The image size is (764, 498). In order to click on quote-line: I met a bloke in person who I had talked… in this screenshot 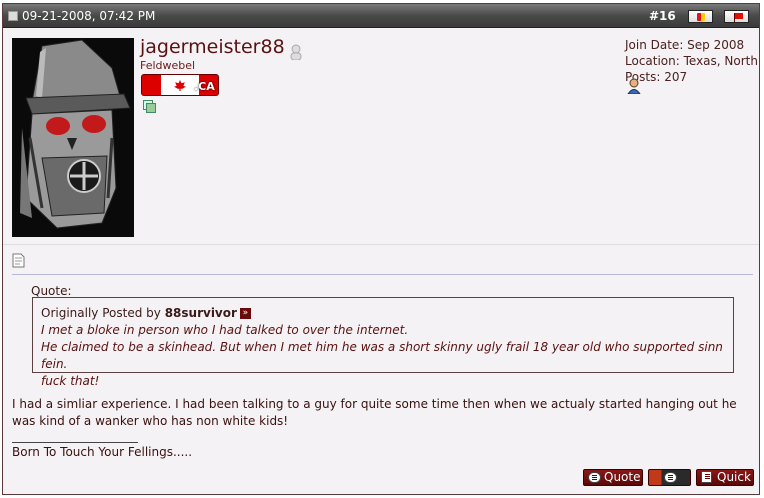, I will do `click(225, 330)`.